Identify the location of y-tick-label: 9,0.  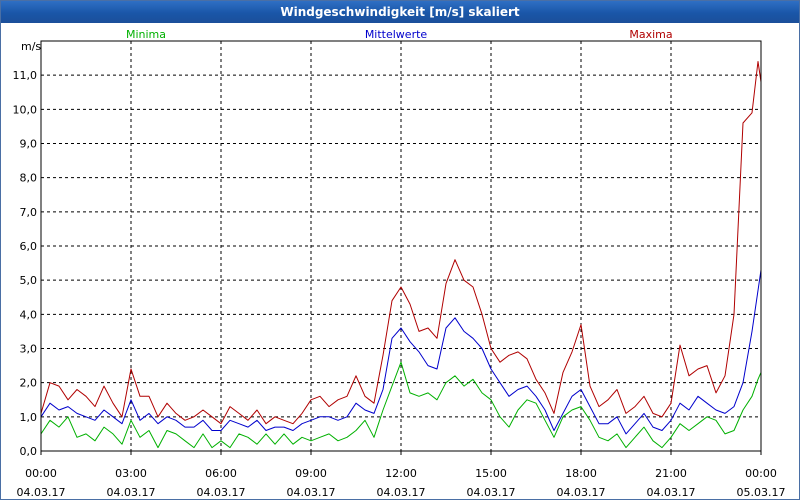
(29, 144).